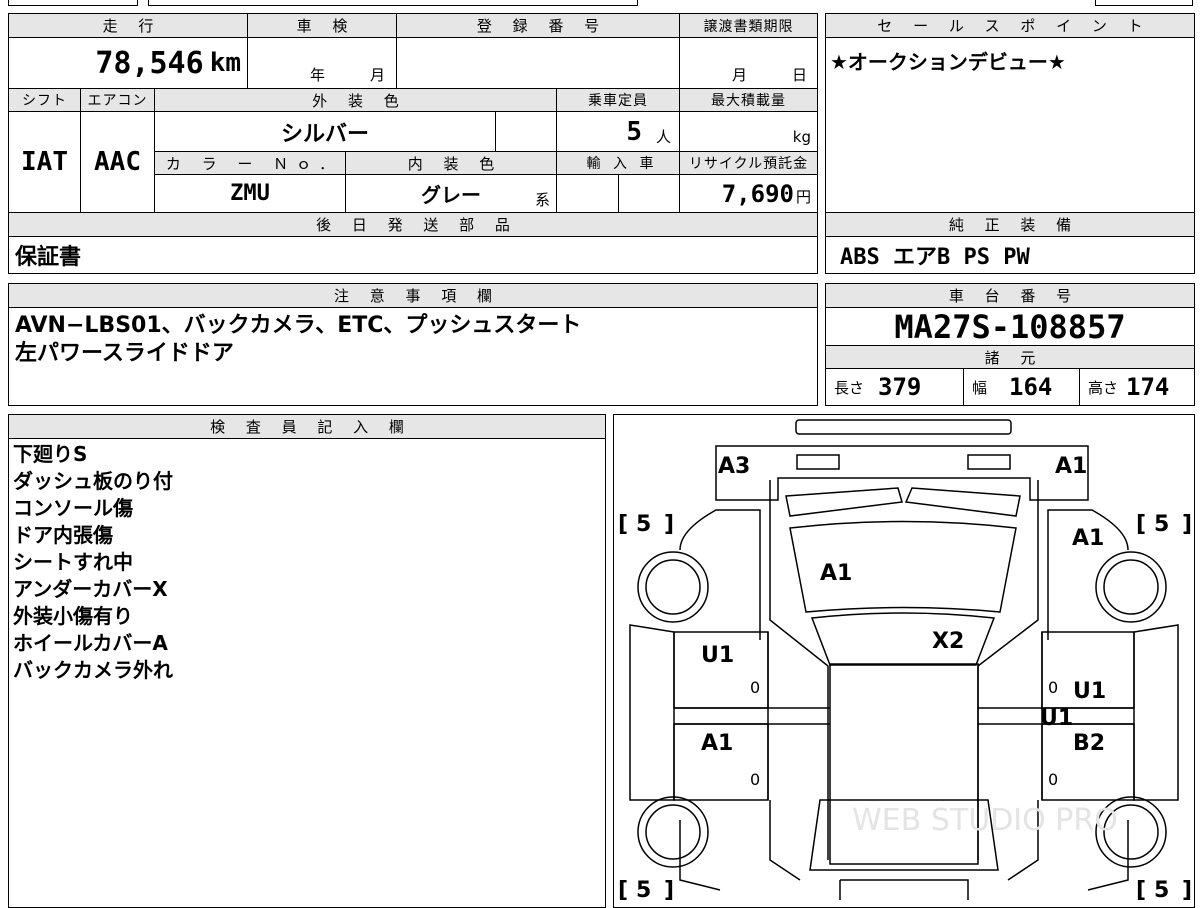 This screenshot has height=908, width=1200. Describe the element at coordinates (902, 473) in the screenshot. I see `front-end-shape` at that location.